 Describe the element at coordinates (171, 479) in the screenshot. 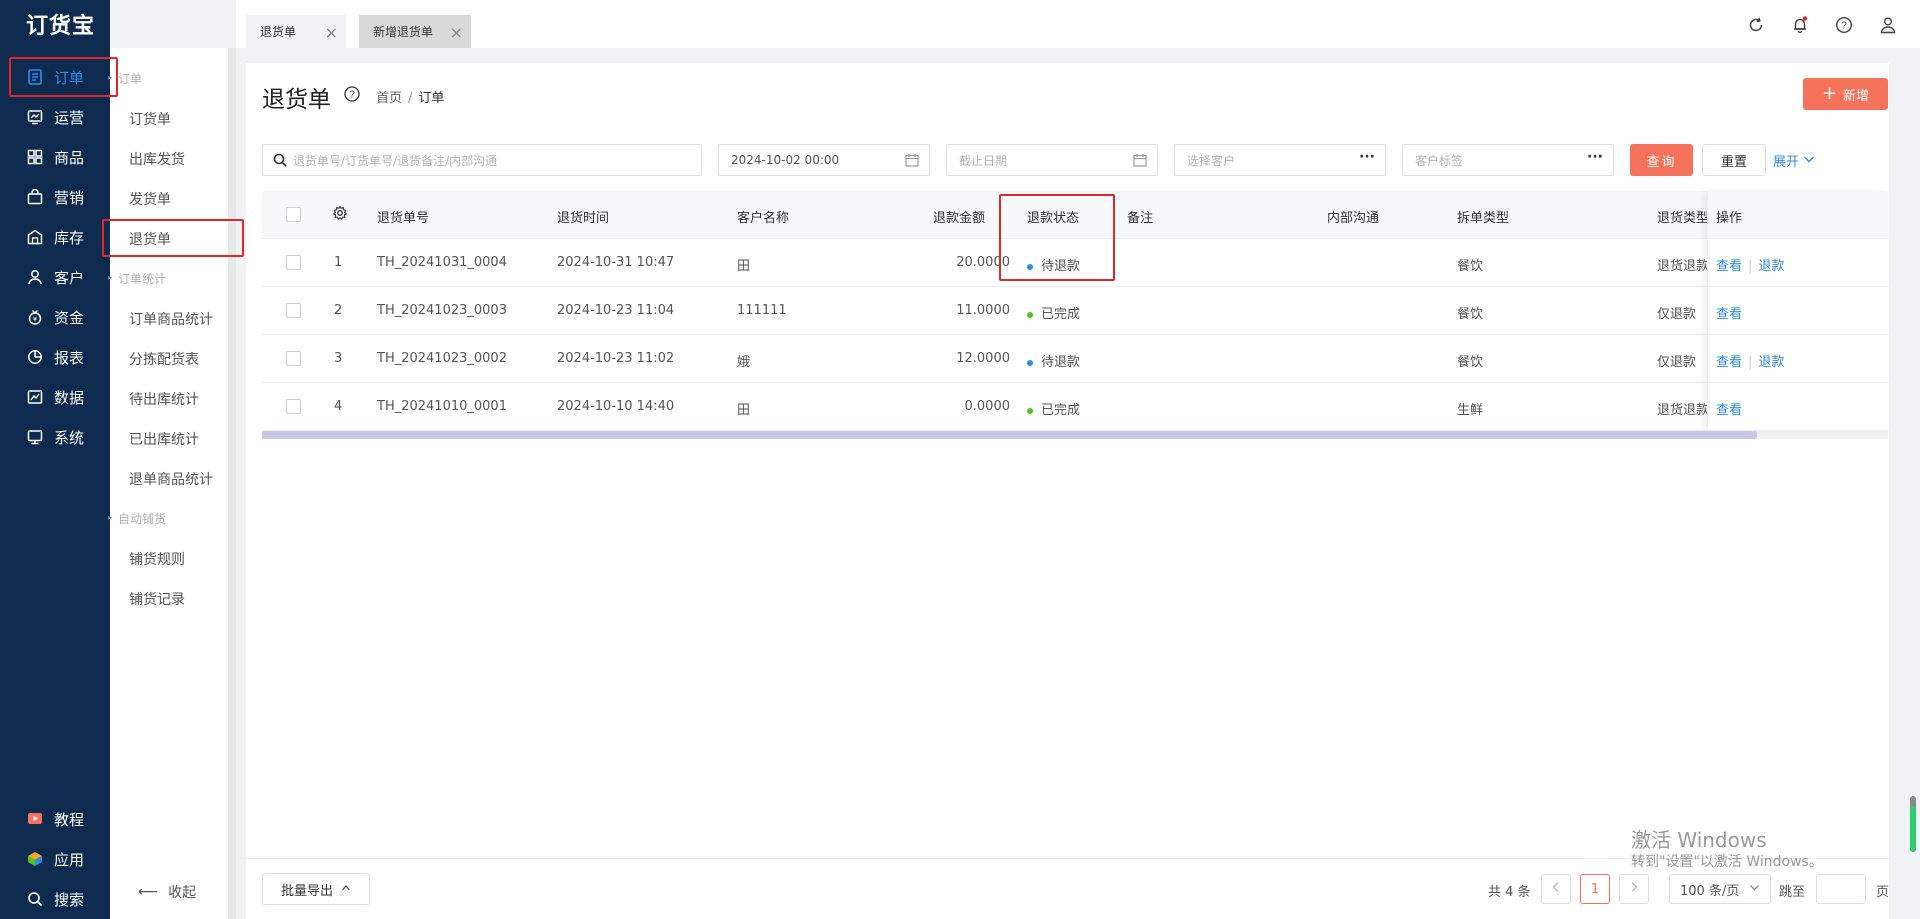

I see `sub-item-return-goods-stats: 退单商品统计` at that location.